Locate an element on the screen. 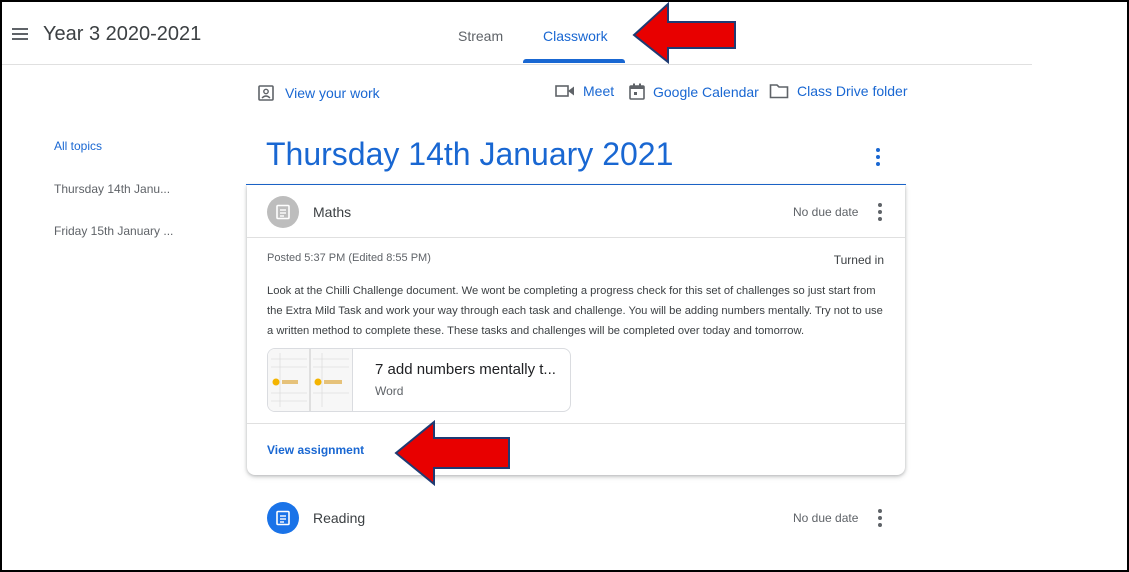 Image resolution: width=1129 pixels, height=572 pixels. google-calendar-label: Google Calendar is located at coordinates (706, 91).